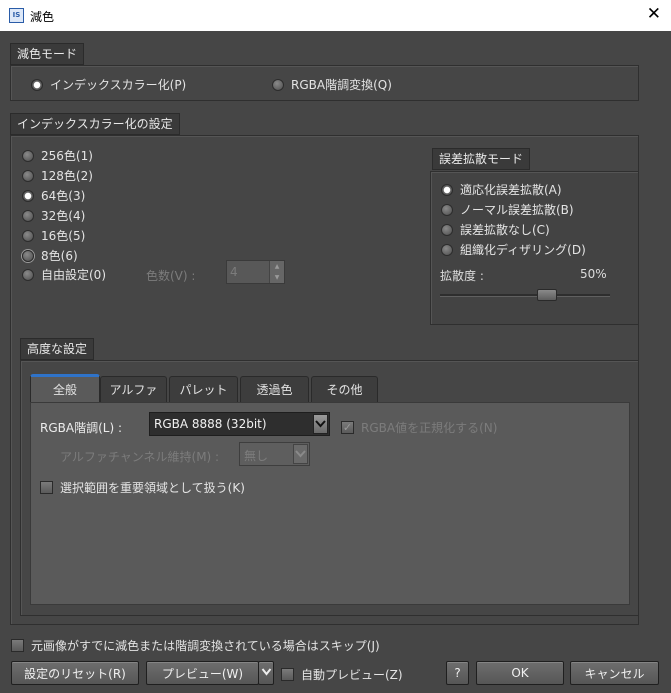 The height and width of the screenshot is (693, 671). Describe the element at coordinates (234, 272) in the screenshot. I see `color-count-value: 4` at that location.